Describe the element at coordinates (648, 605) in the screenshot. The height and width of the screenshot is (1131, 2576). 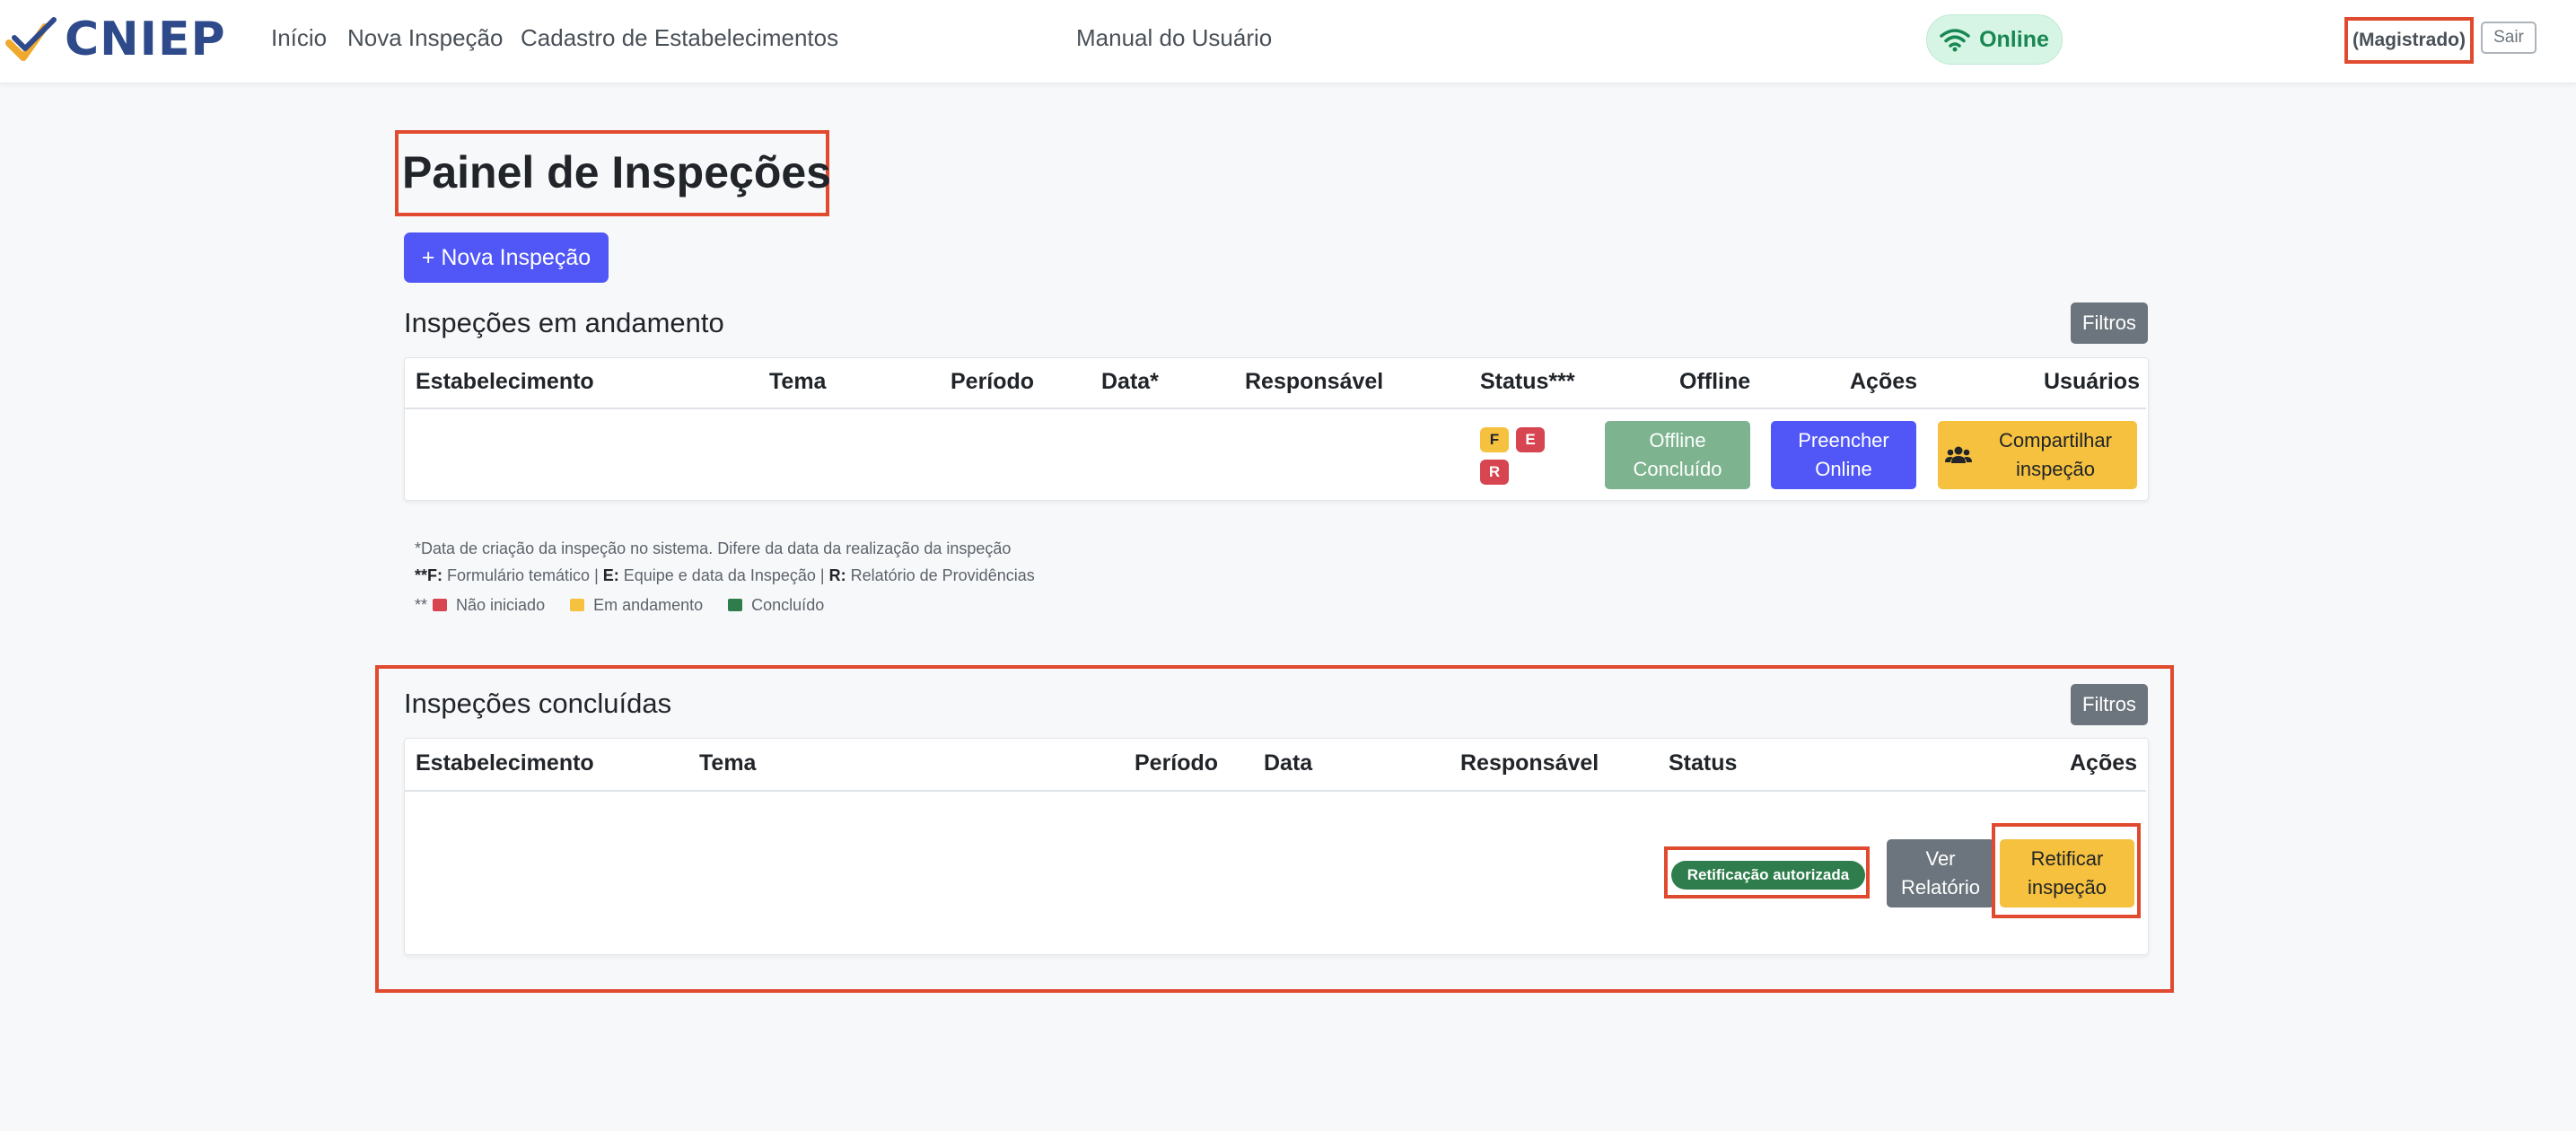
I see `legend-in-progress: Em andamento` at that location.